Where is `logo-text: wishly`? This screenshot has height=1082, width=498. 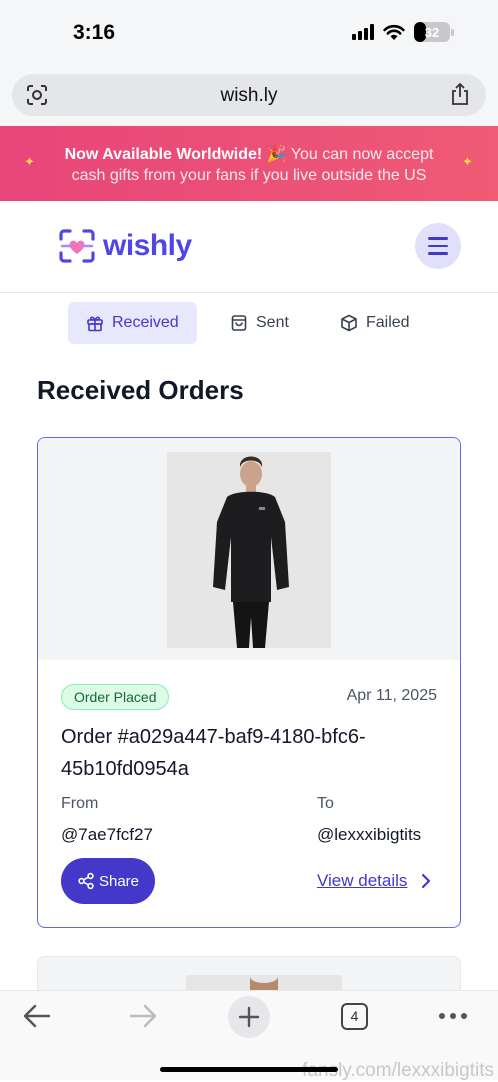
logo-text: wishly is located at coordinates (147, 245).